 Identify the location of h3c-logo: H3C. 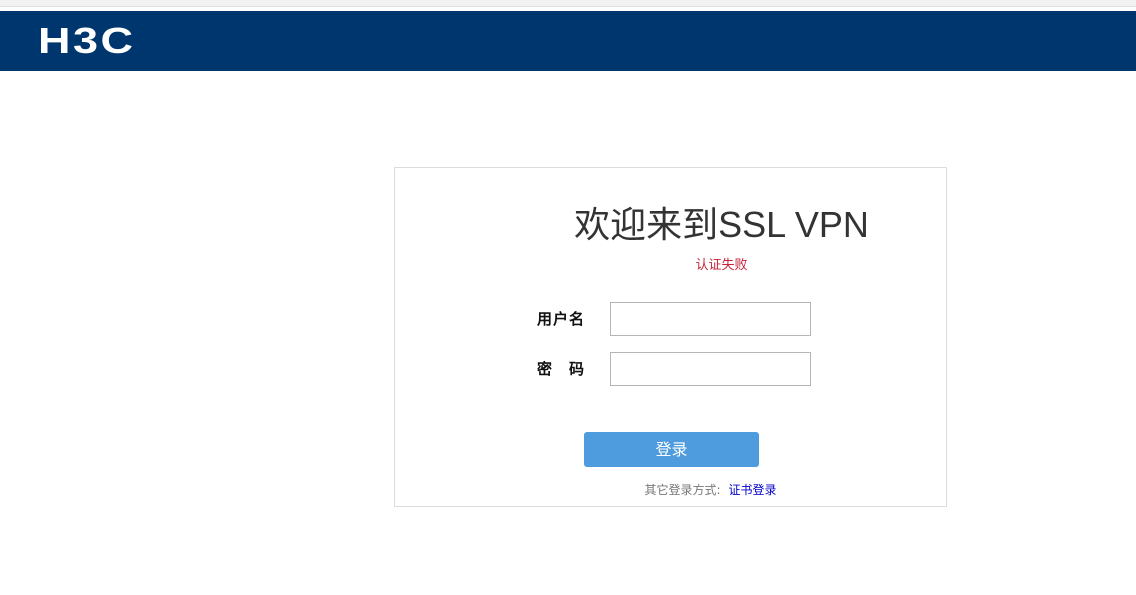
(94, 40).